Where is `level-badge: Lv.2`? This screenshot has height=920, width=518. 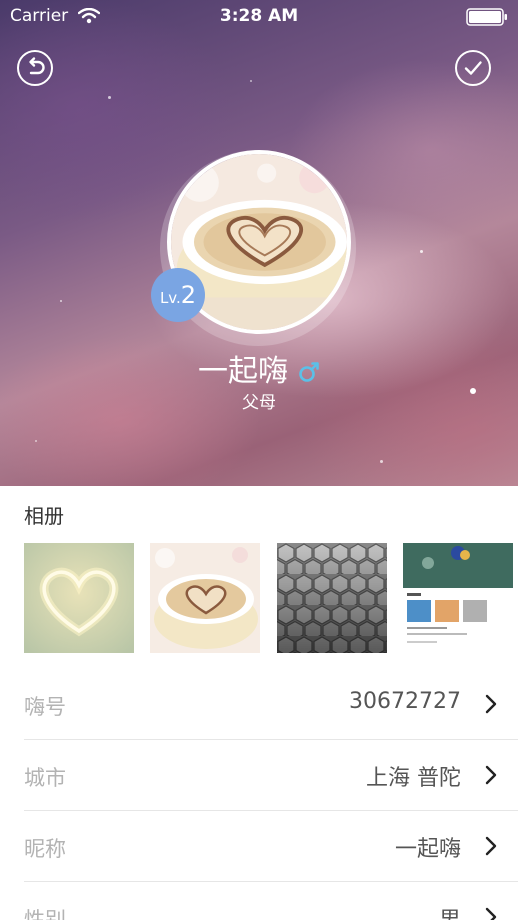 level-badge: Lv.2 is located at coordinates (178, 295).